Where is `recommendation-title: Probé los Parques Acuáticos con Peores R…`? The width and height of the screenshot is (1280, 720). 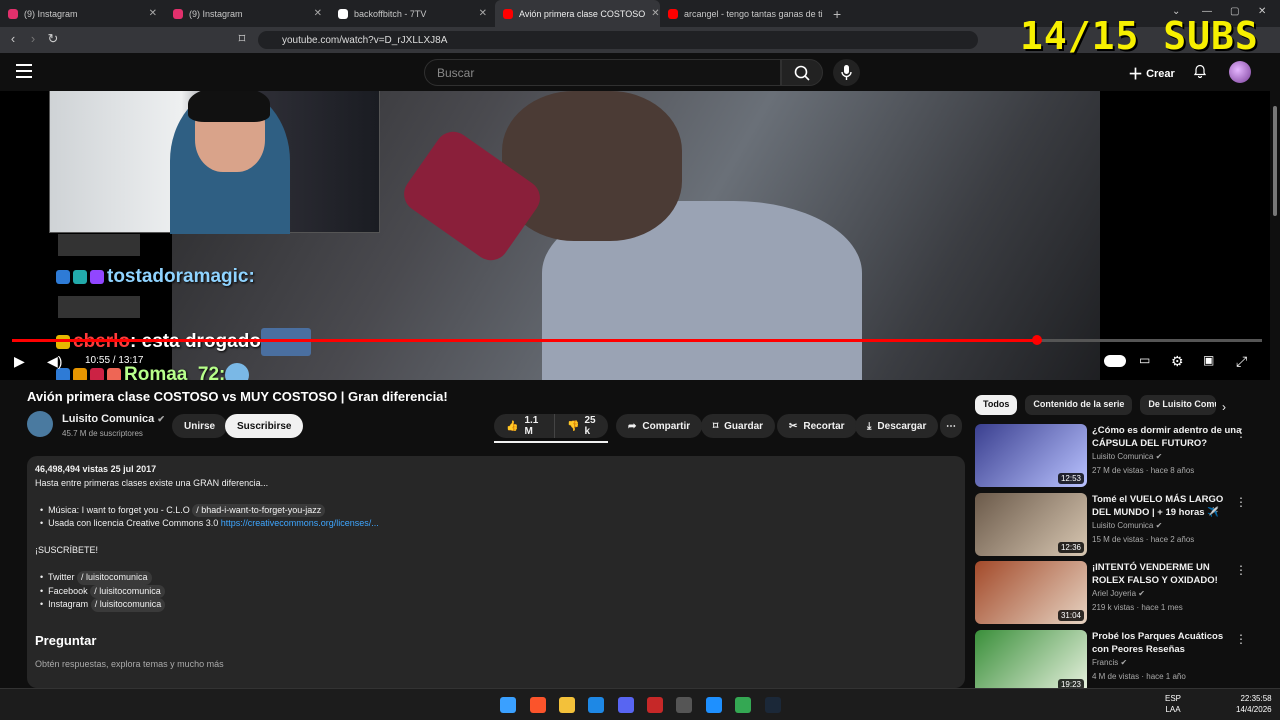 recommendation-title: Probé los Parques Acuáticos con Peores R… is located at coordinates (1167, 643).